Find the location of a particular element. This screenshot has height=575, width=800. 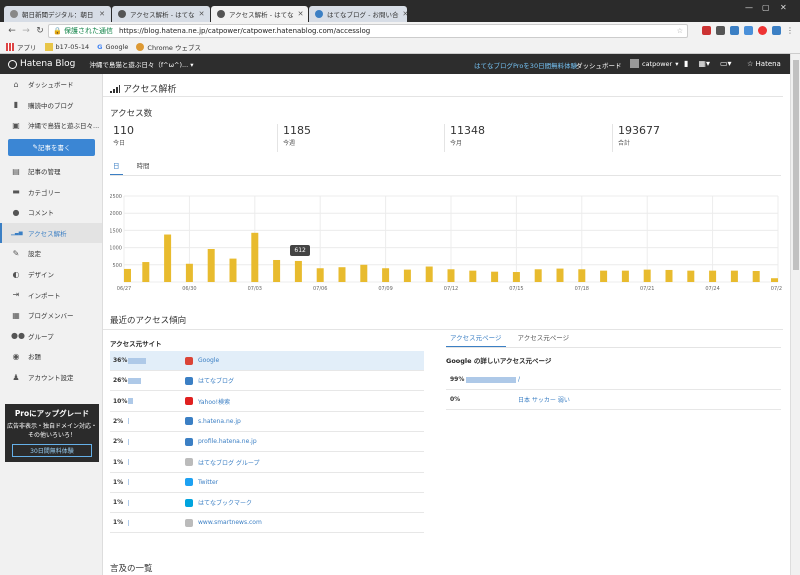

sidebar-item: ⇥ インポート is located at coordinates (51, 294).